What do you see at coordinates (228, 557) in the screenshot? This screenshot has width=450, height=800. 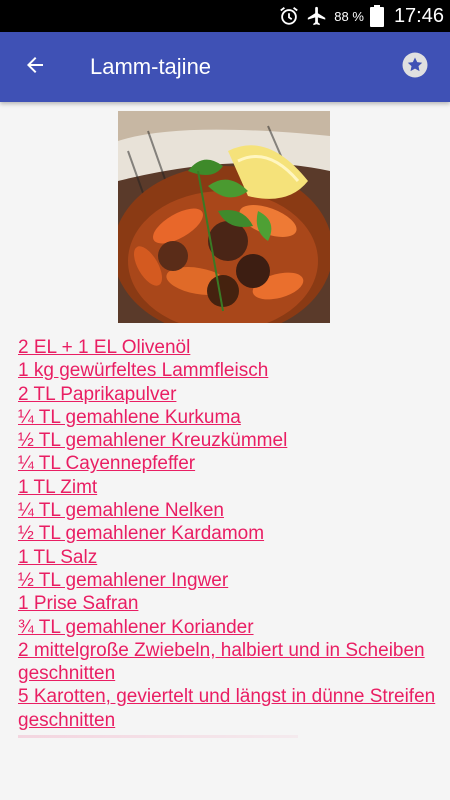 I see `ingredient-link: 1 TL Salz` at bounding box center [228, 557].